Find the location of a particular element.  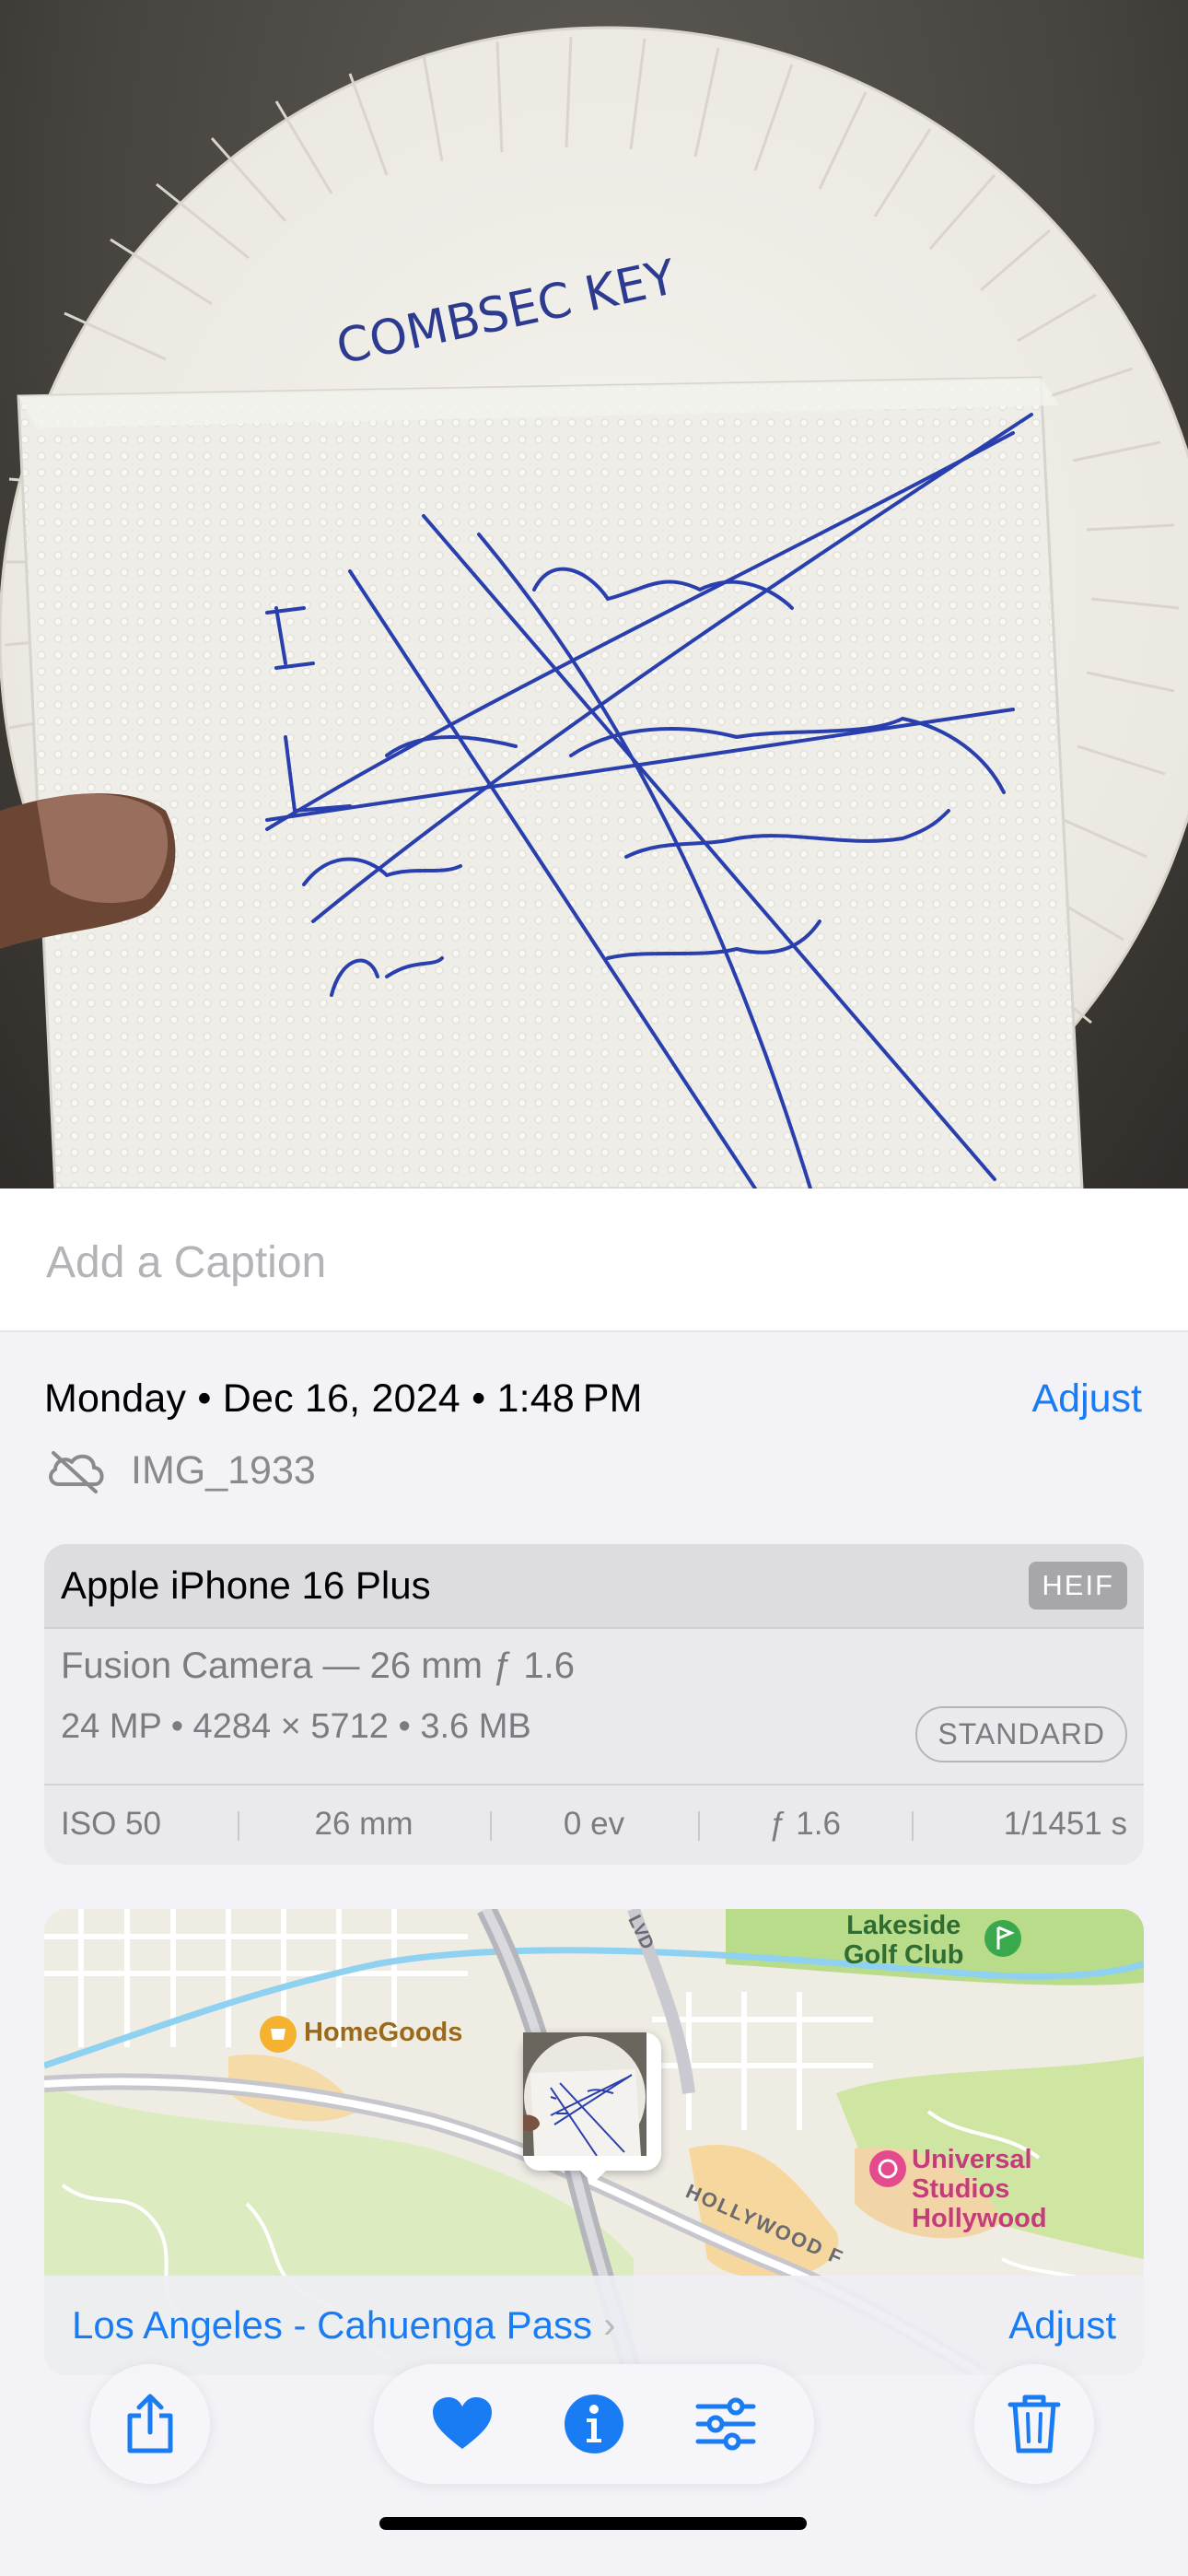

caption-area is located at coordinates (594, 1260).